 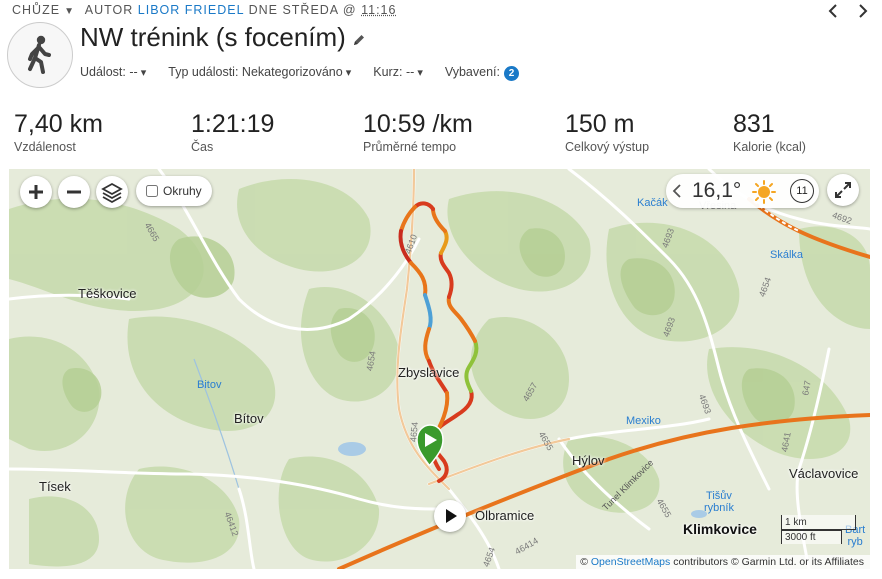 What do you see at coordinates (414, 72) in the screenshot?
I see `course-value: --` at bounding box center [414, 72].